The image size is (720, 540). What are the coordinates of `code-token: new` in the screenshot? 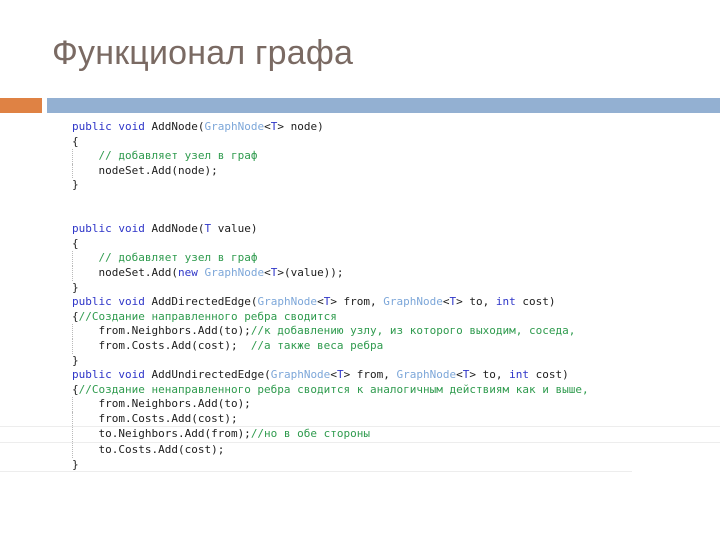 It's located at (187, 272).